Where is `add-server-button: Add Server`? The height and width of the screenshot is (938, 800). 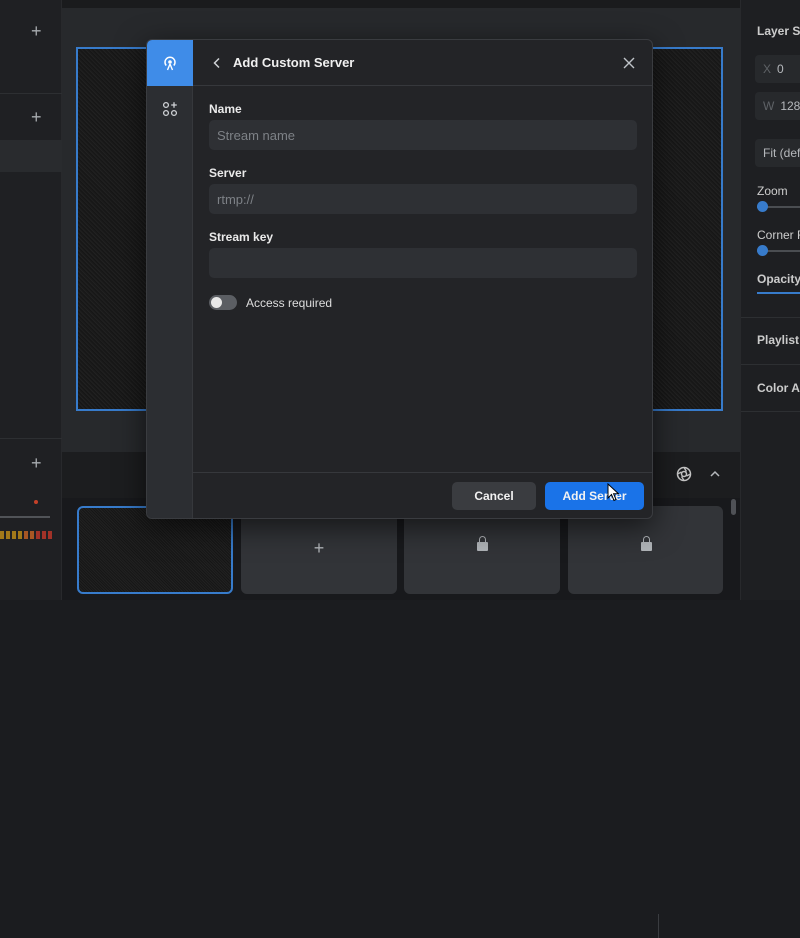 add-server-button: Add Server is located at coordinates (594, 496).